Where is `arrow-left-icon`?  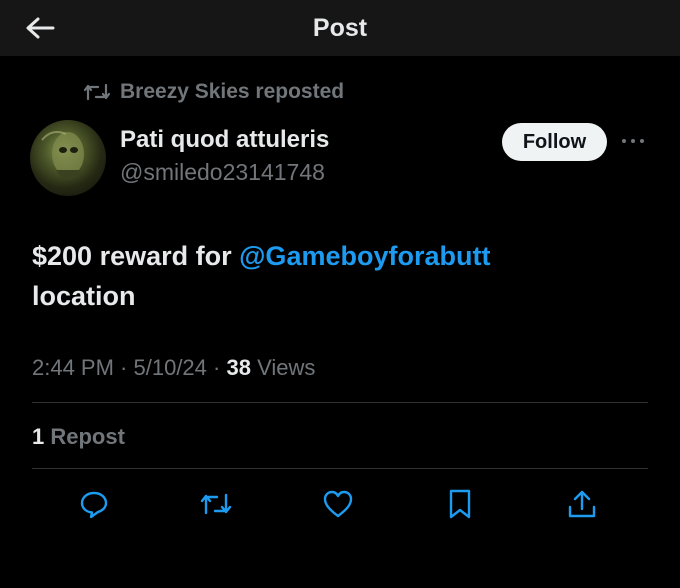
arrow-left-icon is located at coordinates (40, 28).